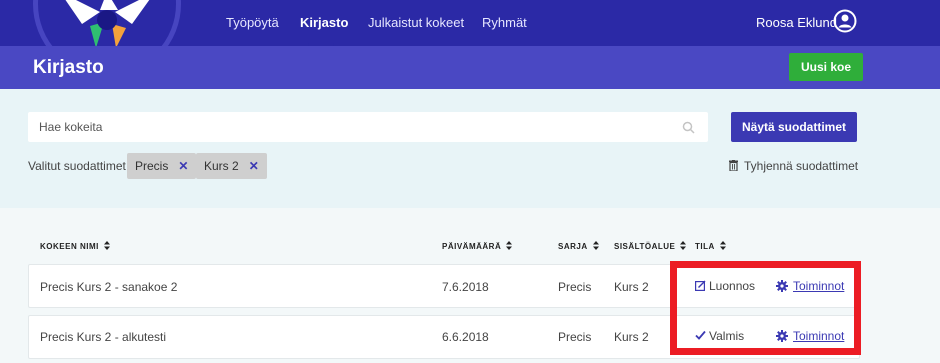 This screenshot has height=363, width=940. I want to click on filter-chip-label: Precis, so click(152, 166).